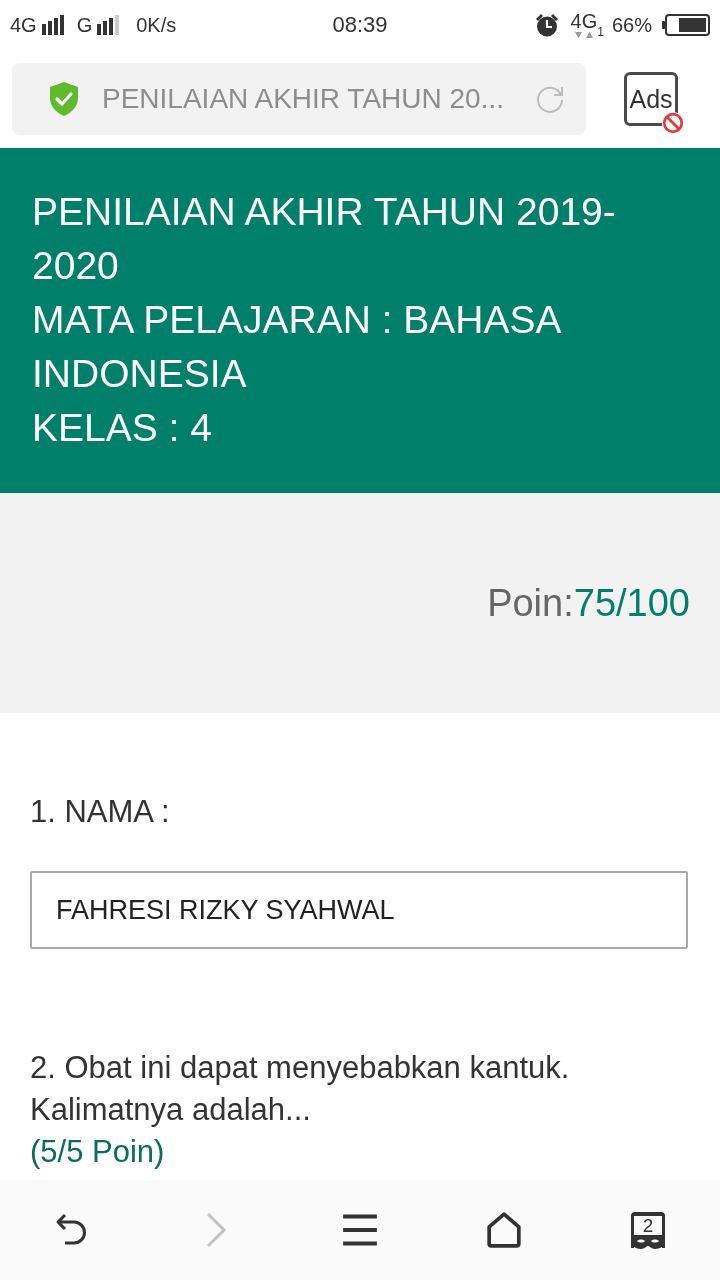  I want to click on sim-number: 1, so click(600, 32).